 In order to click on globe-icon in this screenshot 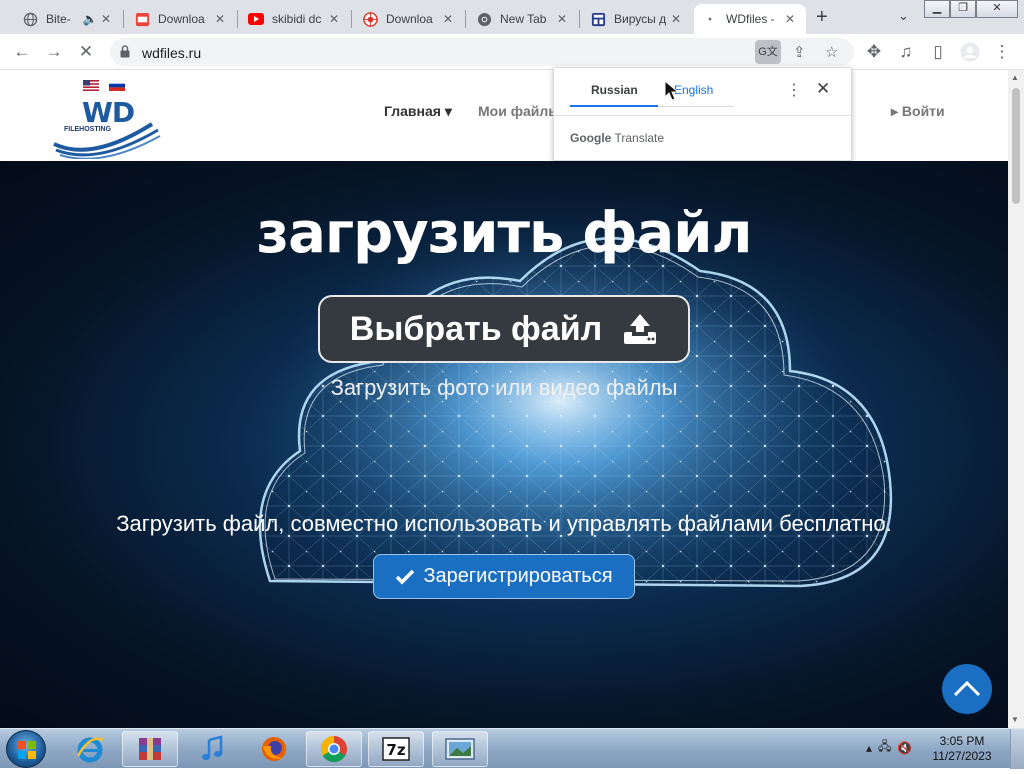, I will do `click(30, 19)`.